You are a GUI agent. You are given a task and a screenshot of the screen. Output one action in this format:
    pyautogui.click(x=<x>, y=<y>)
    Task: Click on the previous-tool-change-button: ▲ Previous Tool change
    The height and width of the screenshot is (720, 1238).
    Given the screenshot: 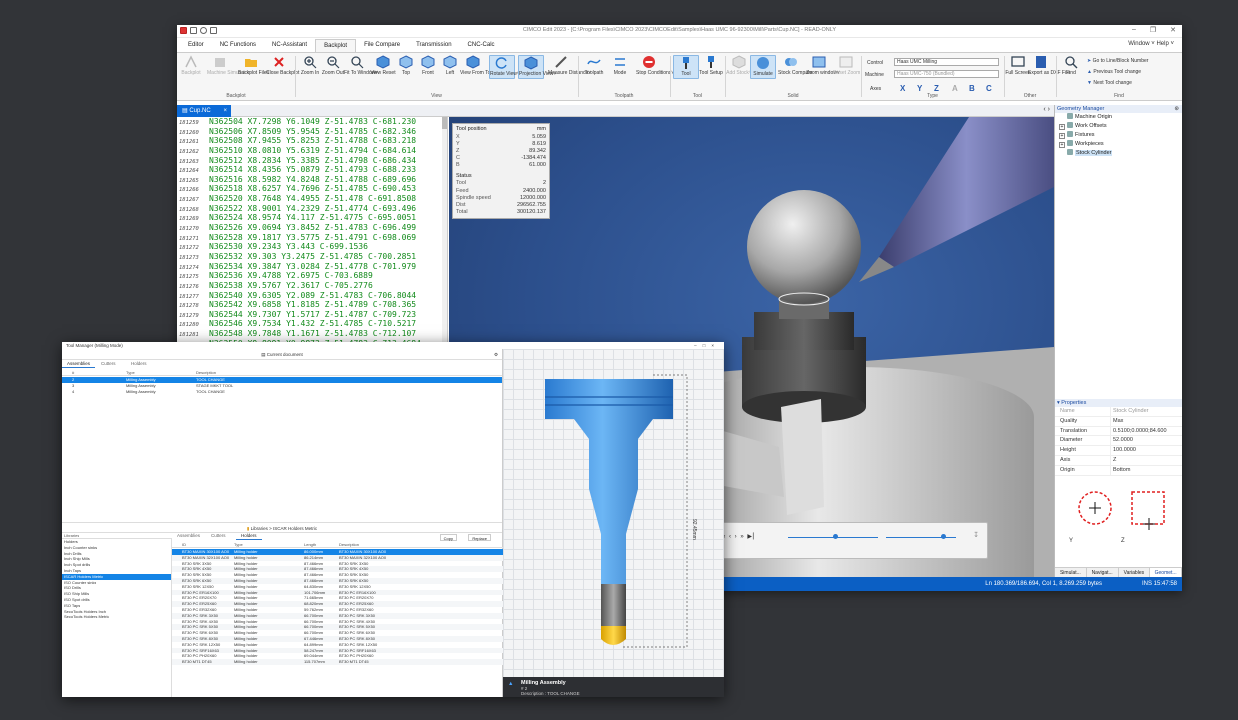 What is the action you would take?
    pyautogui.click(x=1114, y=72)
    